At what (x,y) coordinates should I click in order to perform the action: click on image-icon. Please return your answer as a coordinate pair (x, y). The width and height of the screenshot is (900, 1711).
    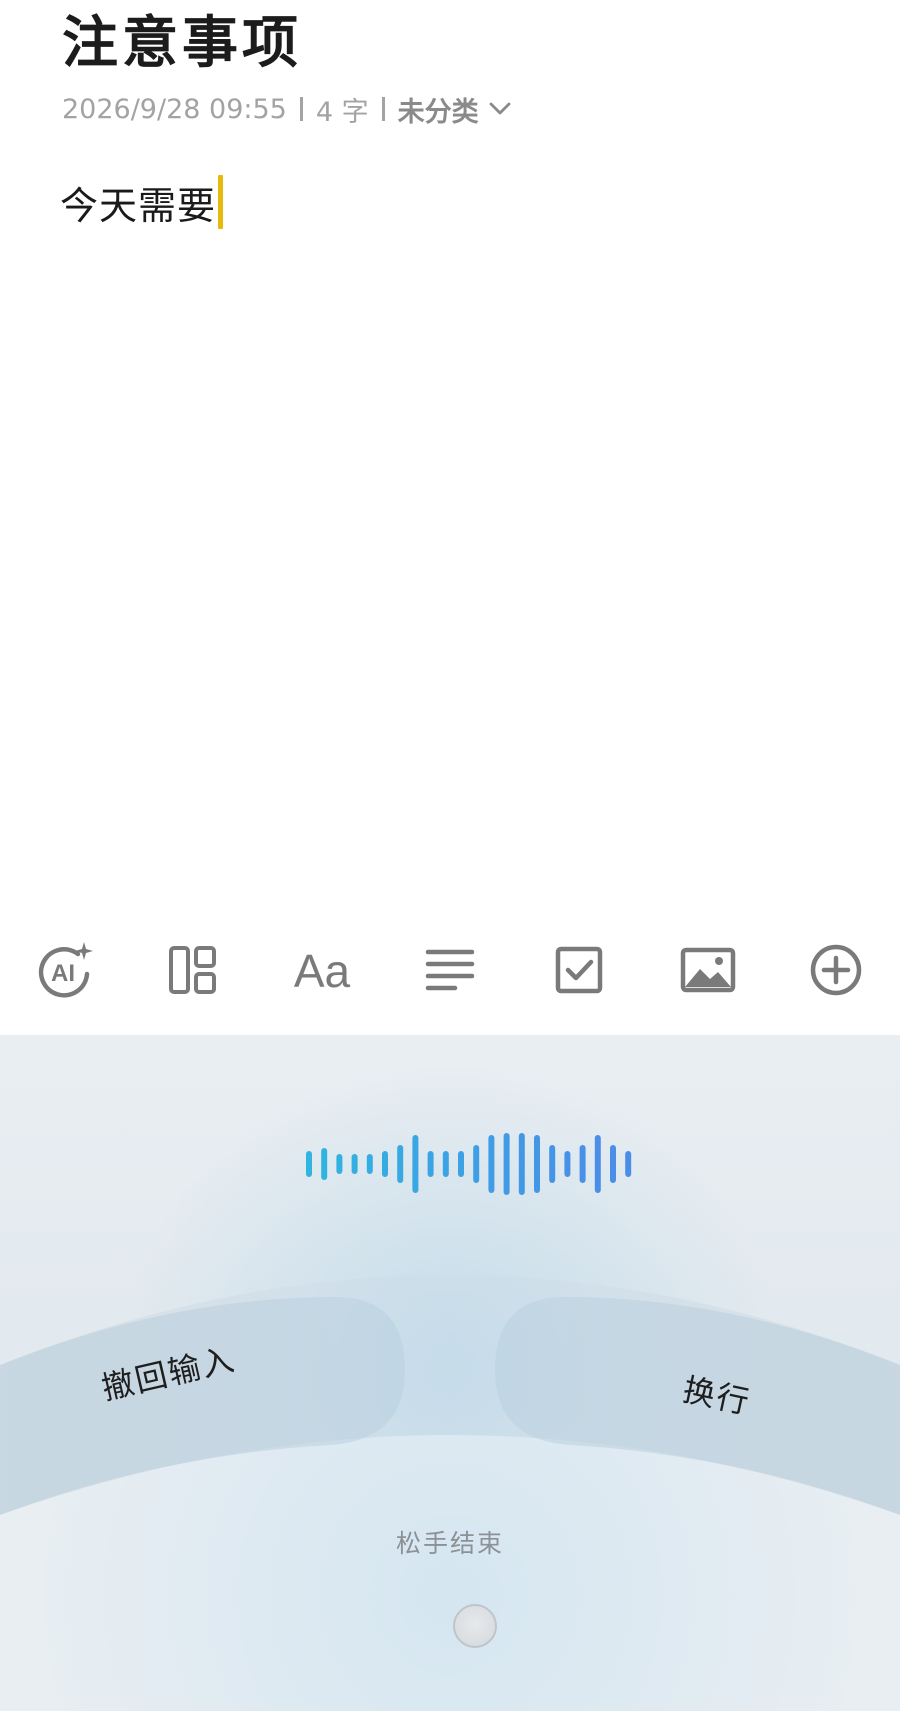
    Looking at the image, I should click on (708, 970).